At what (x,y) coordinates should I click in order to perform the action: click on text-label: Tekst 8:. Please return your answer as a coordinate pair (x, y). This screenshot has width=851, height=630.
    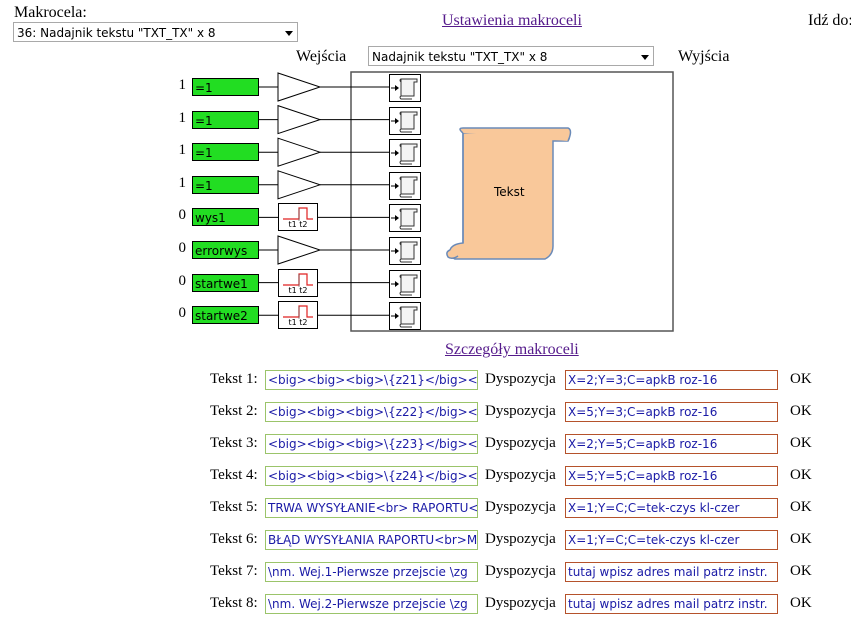
    Looking at the image, I should click on (234, 603).